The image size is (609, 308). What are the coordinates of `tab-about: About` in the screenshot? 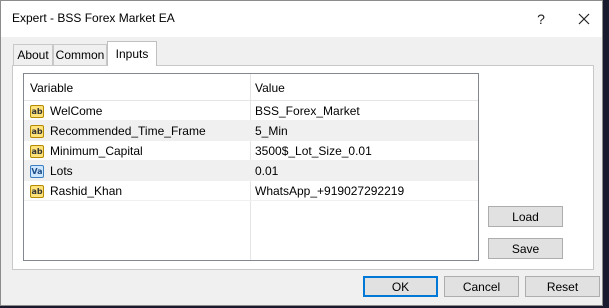 It's located at (33, 54).